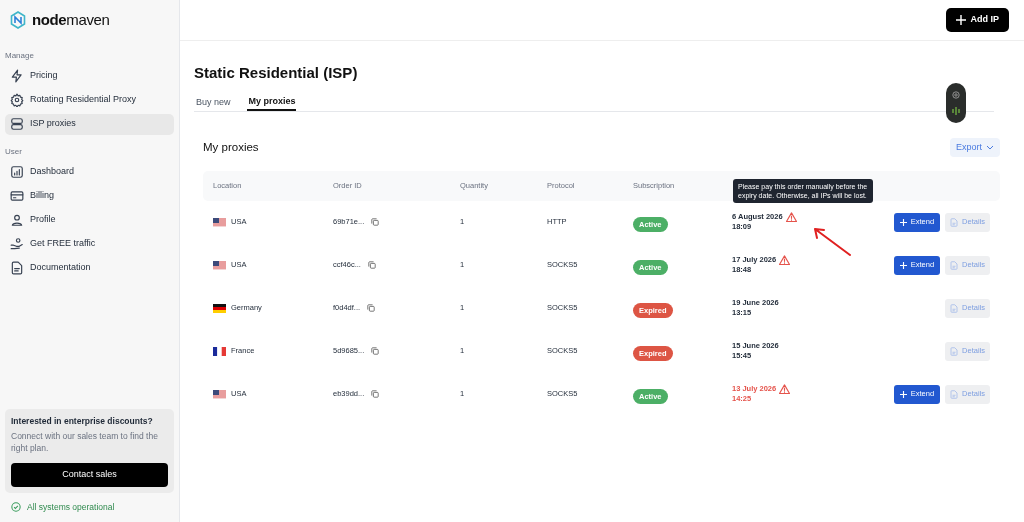 The image size is (1024, 522). What do you see at coordinates (956, 95) in the screenshot?
I see `gear-icon` at bounding box center [956, 95].